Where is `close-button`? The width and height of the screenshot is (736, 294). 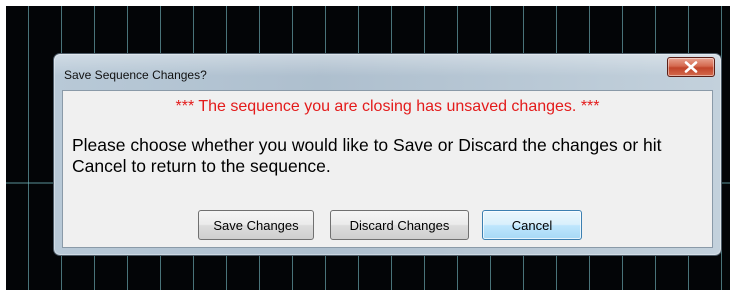
close-button is located at coordinates (691, 67).